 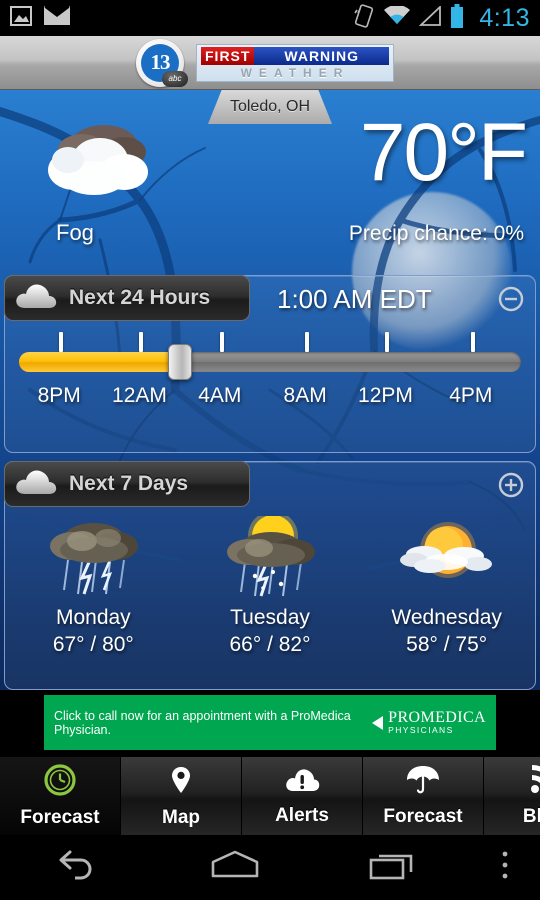 What do you see at coordinates (447, 559) in the screenshot?
I see `sun-clouds-icon` at bounding box center [447, 559].